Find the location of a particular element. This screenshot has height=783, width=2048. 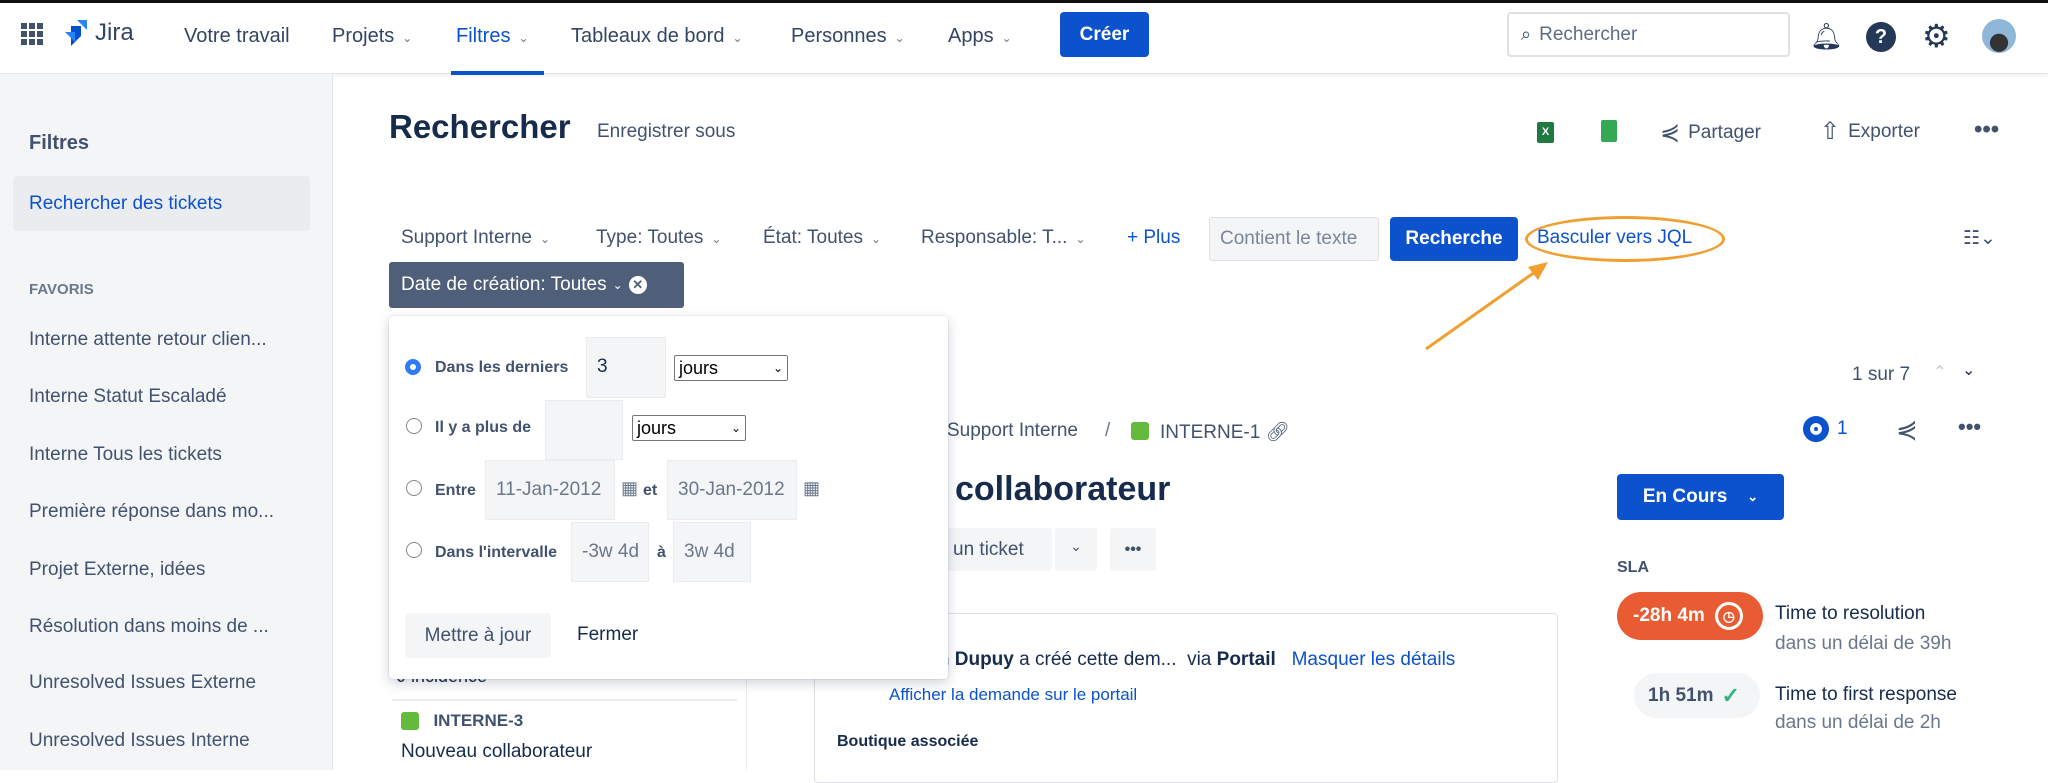

create-button: Créer is located at coordinates (1104, 34).